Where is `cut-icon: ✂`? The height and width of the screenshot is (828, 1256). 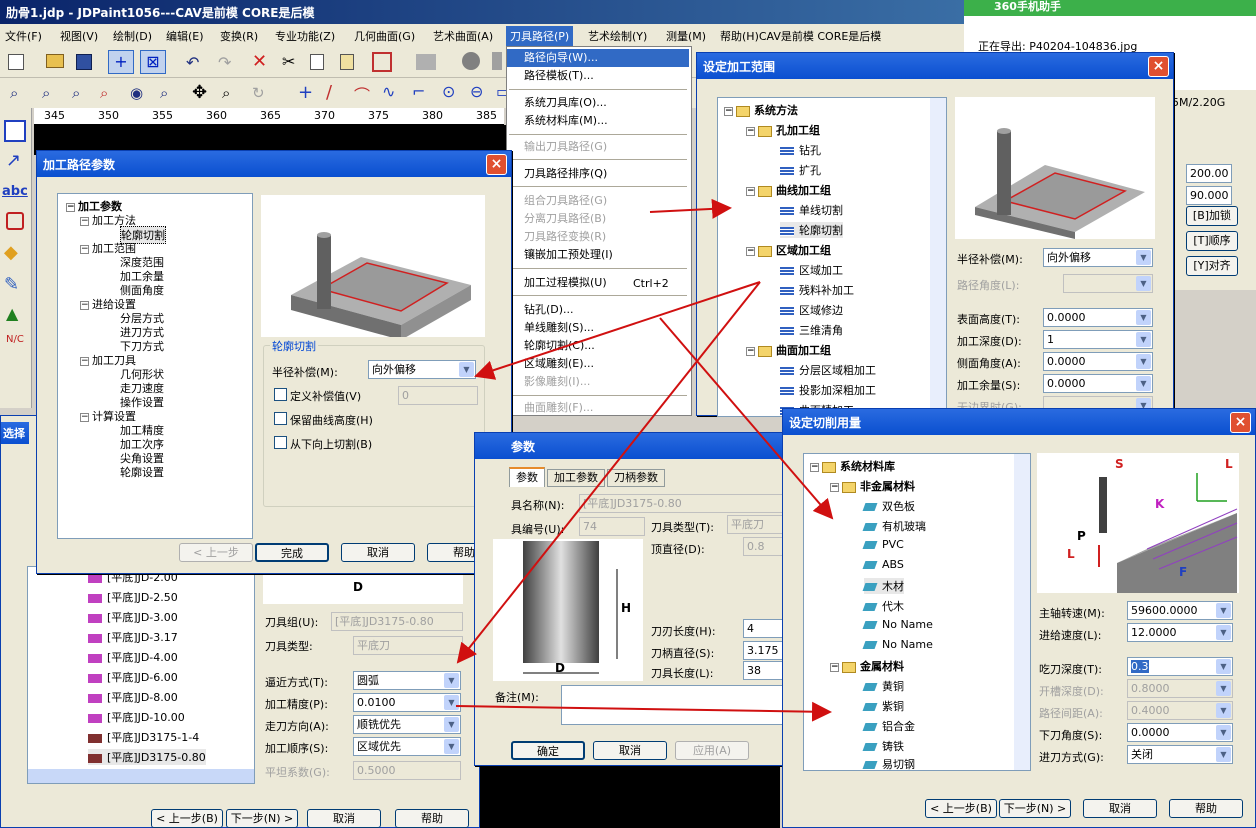 cut-icon: ✂ is located at coordinates (288, 61).